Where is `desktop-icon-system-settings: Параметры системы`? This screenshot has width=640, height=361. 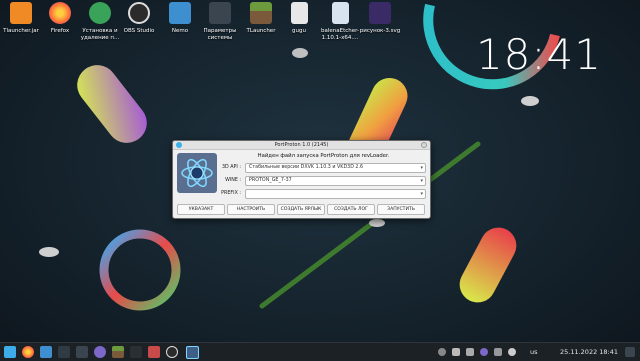 desktop-icon-system-settings: Параметры системы is located at coordinates (220, 22).